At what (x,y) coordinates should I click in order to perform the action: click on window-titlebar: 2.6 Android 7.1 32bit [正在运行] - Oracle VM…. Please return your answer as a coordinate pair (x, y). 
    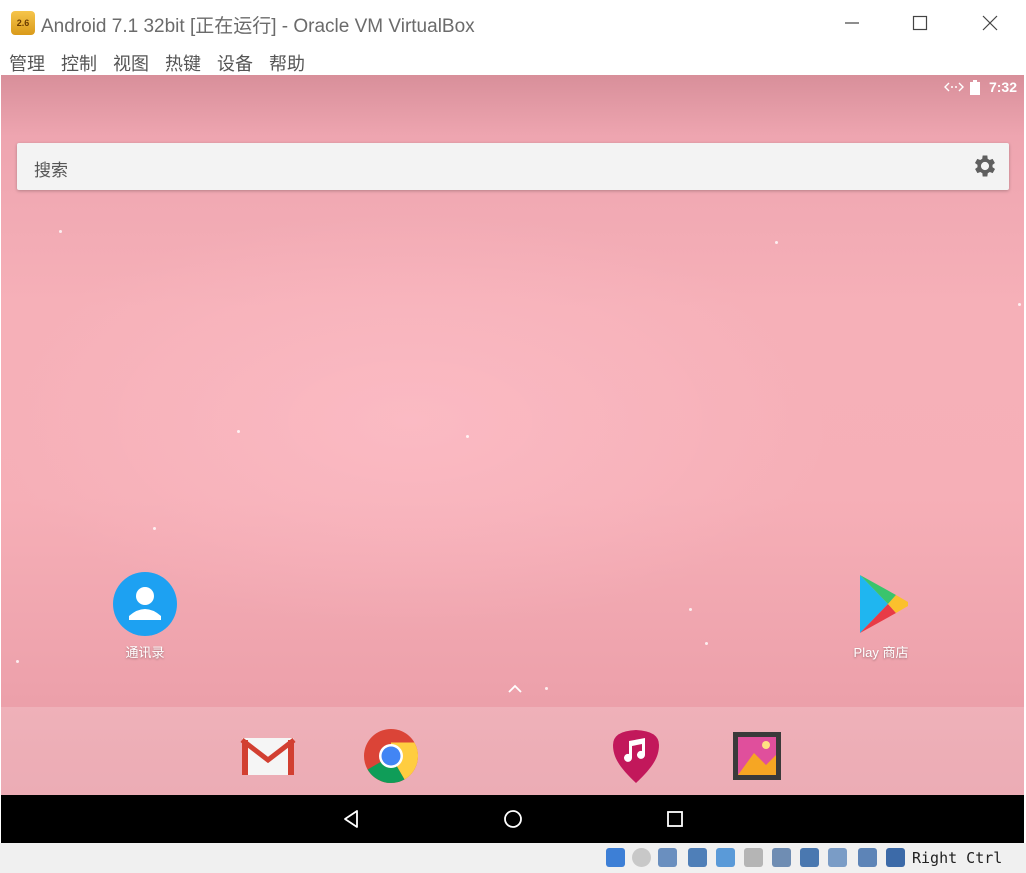
    Looking at the image, I should click on (513, 22).